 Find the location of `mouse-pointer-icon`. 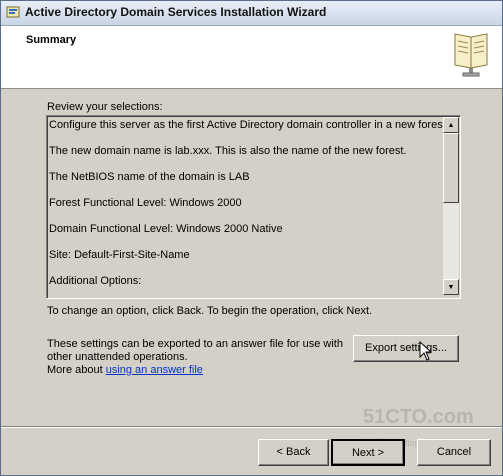

mouse-pointer-icon is located at coordinates (426, 351).